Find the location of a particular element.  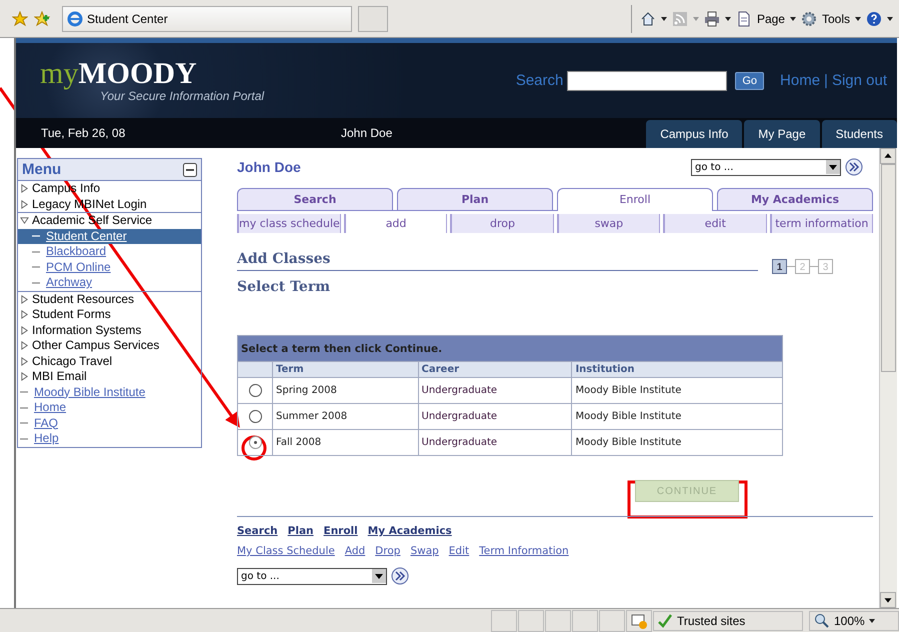

menu-item: Student Forms is located at coordinates (71, 314).